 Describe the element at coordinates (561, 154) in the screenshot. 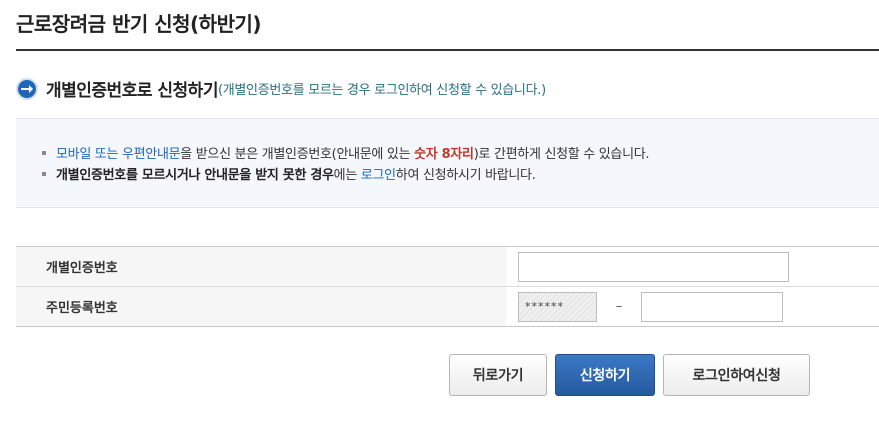

I see `info-line-1-tail: )로 간편하게 신청할 수 있습니다.` at that location.